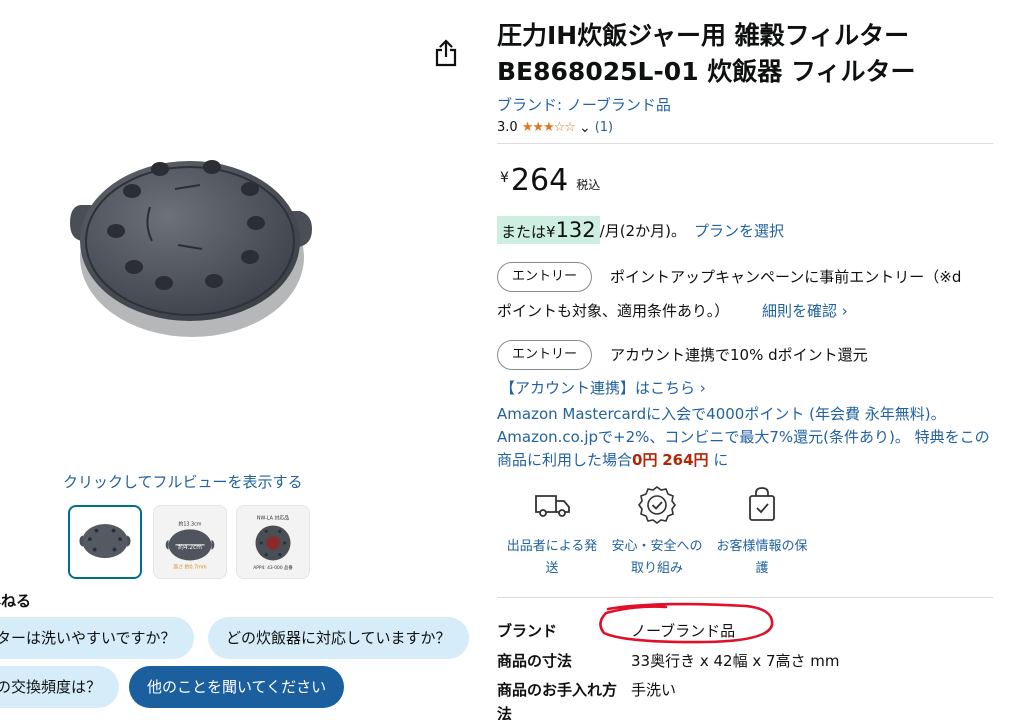  Describe the element at coordinates (585, 128) in the screenshot. I see `chevron-down-icon: ⌄` at that location.